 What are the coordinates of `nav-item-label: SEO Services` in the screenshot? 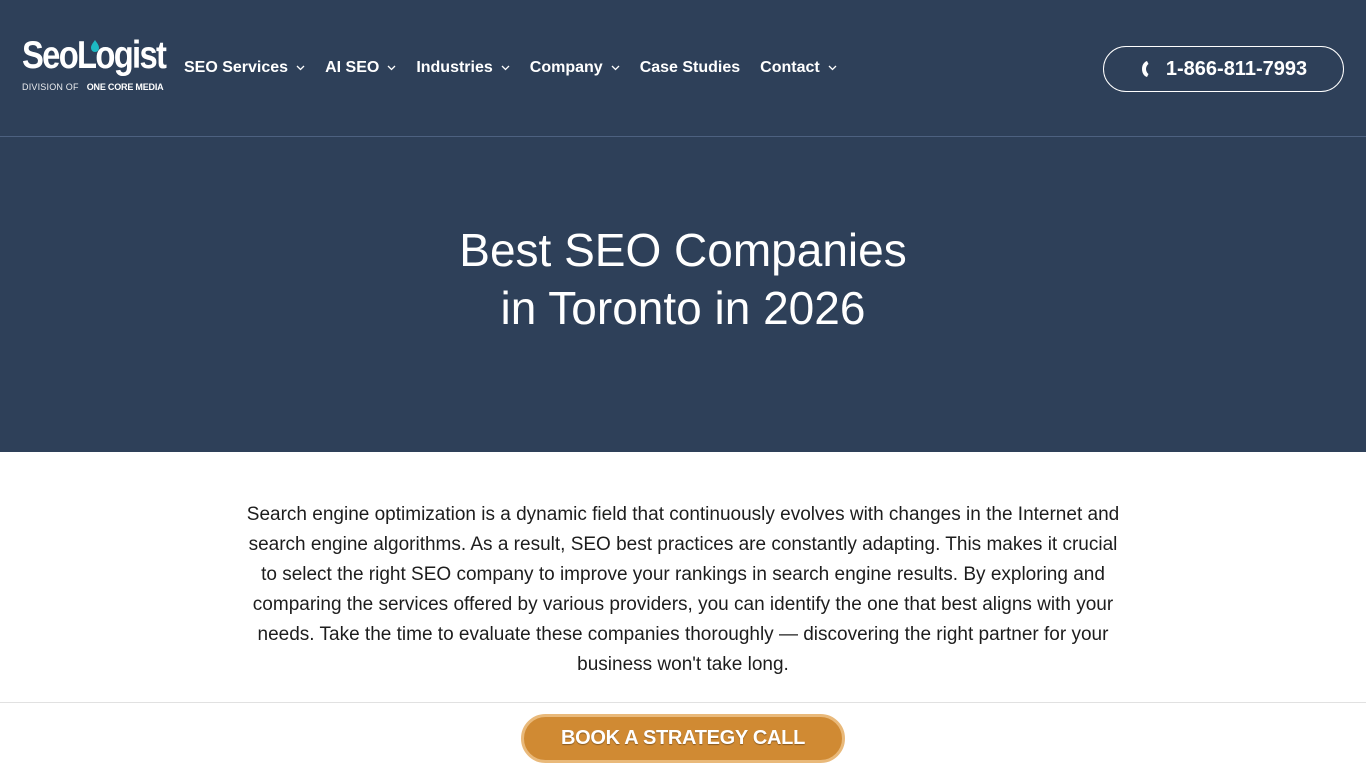 It's located at (236, 67).